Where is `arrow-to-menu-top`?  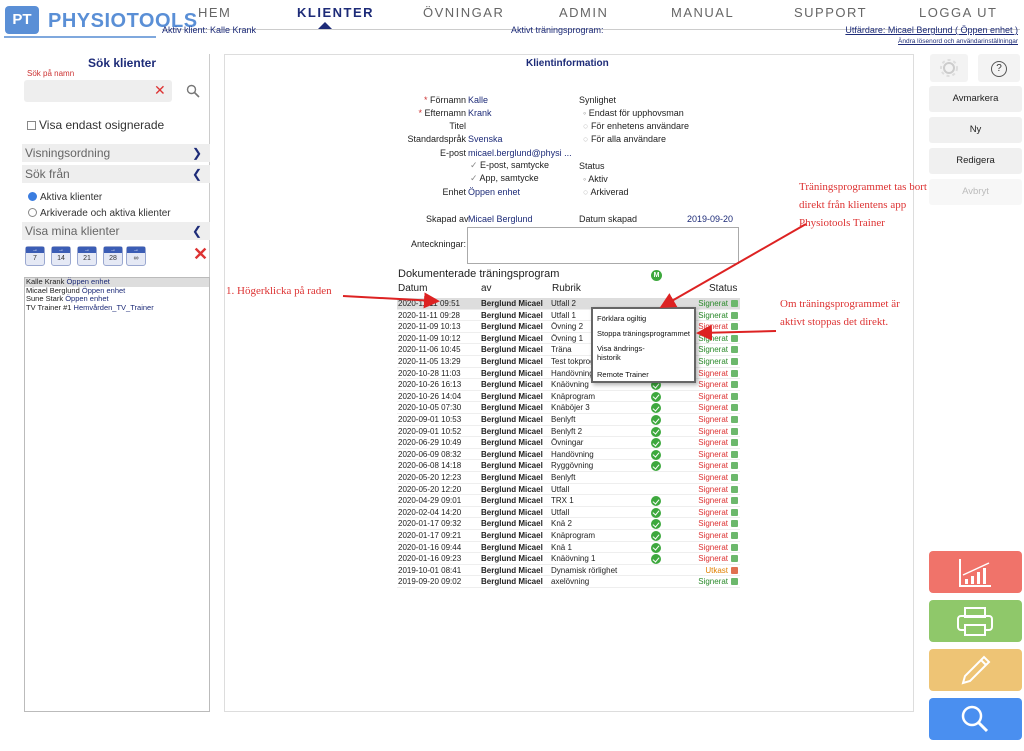
arrow-to-menu-top is located at coordinates (733, 265).